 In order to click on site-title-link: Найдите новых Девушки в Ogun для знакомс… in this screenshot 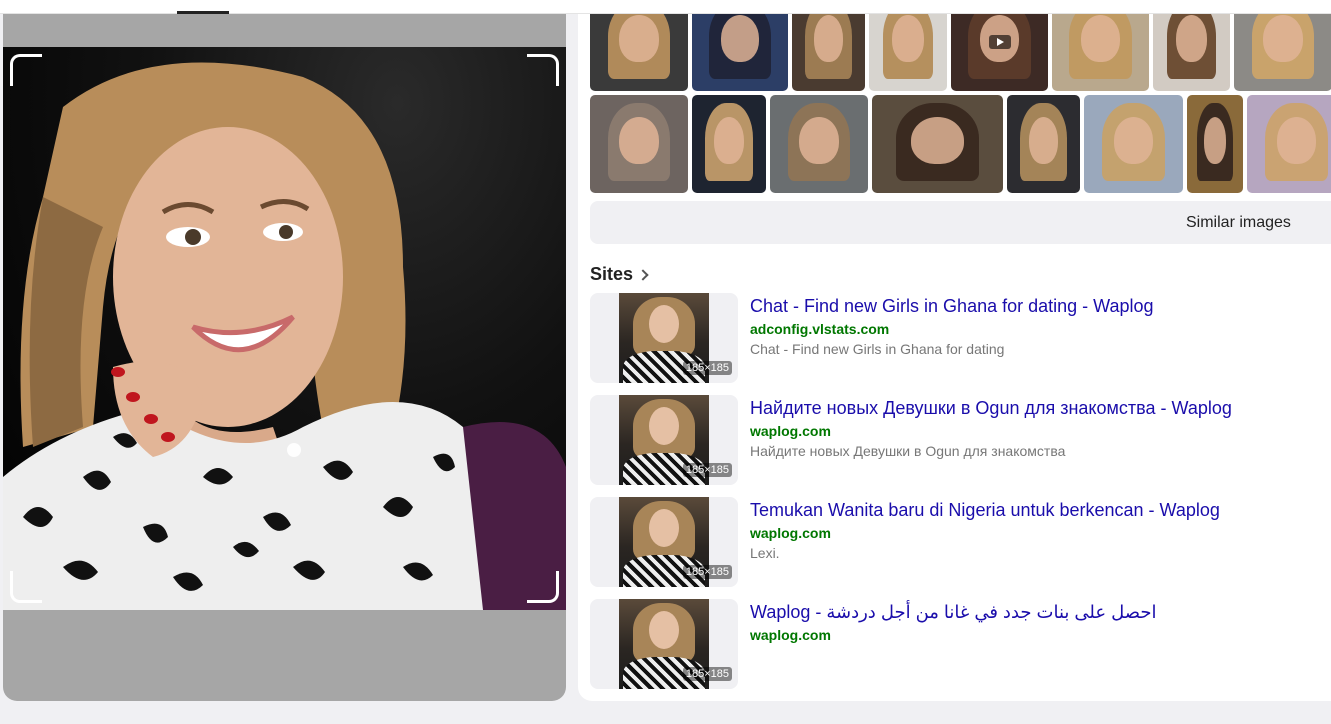, I will do `click(991, 408)`.